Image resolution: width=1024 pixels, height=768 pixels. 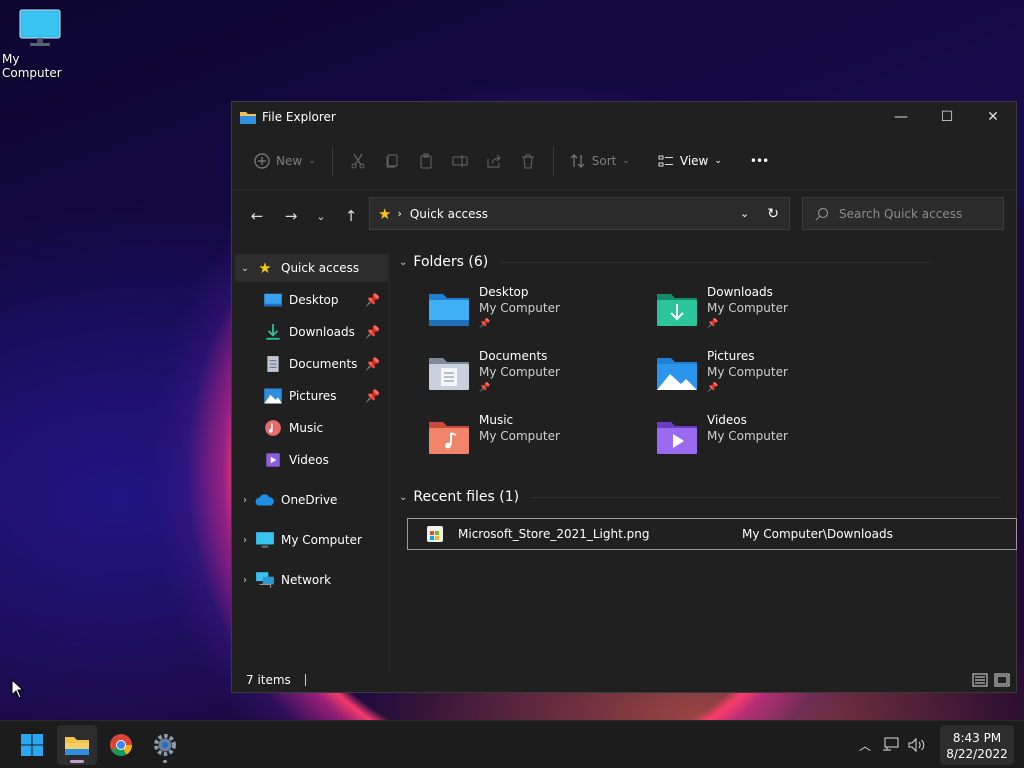 I want to click on taskbar-chrome, so click(x=121, y=745).